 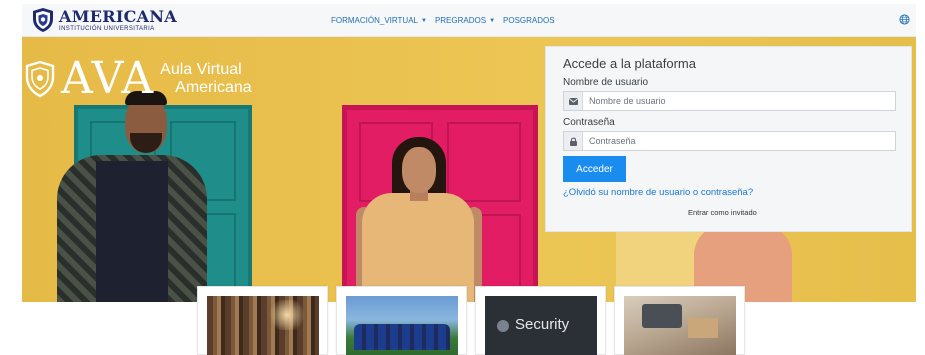 I want to click on login-title: Accede a la plataforma, so click(x=629, y=63).